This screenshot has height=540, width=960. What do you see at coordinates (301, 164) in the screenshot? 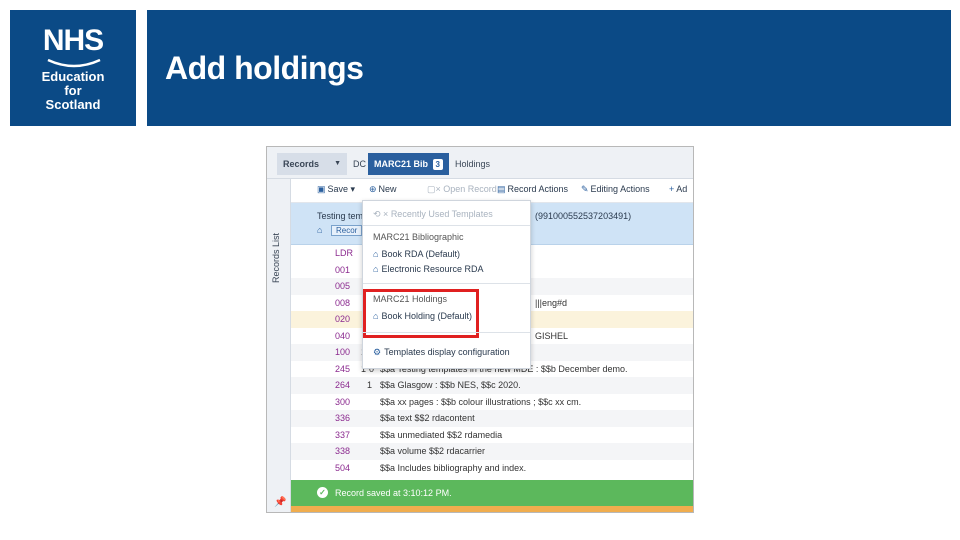
I see `tab-records-label: Records` at bounding box center [301, 164].